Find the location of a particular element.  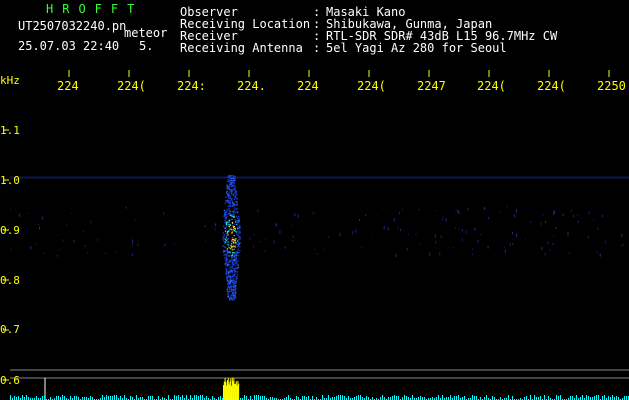

x-tick-2242: 224( is located at coordinates (131, 86).